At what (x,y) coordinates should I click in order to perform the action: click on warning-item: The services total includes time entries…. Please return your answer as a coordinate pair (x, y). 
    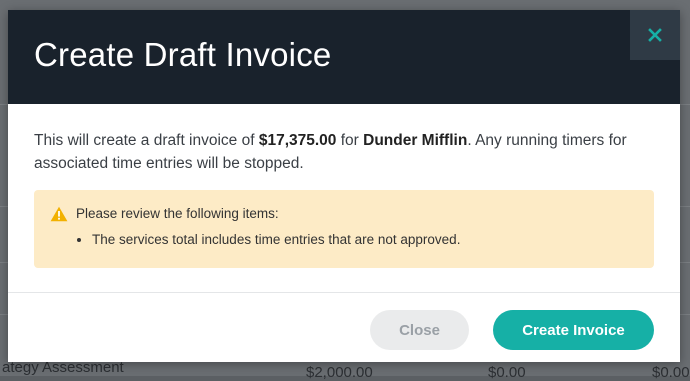
    Looking at the image, I should click on (276, 239).